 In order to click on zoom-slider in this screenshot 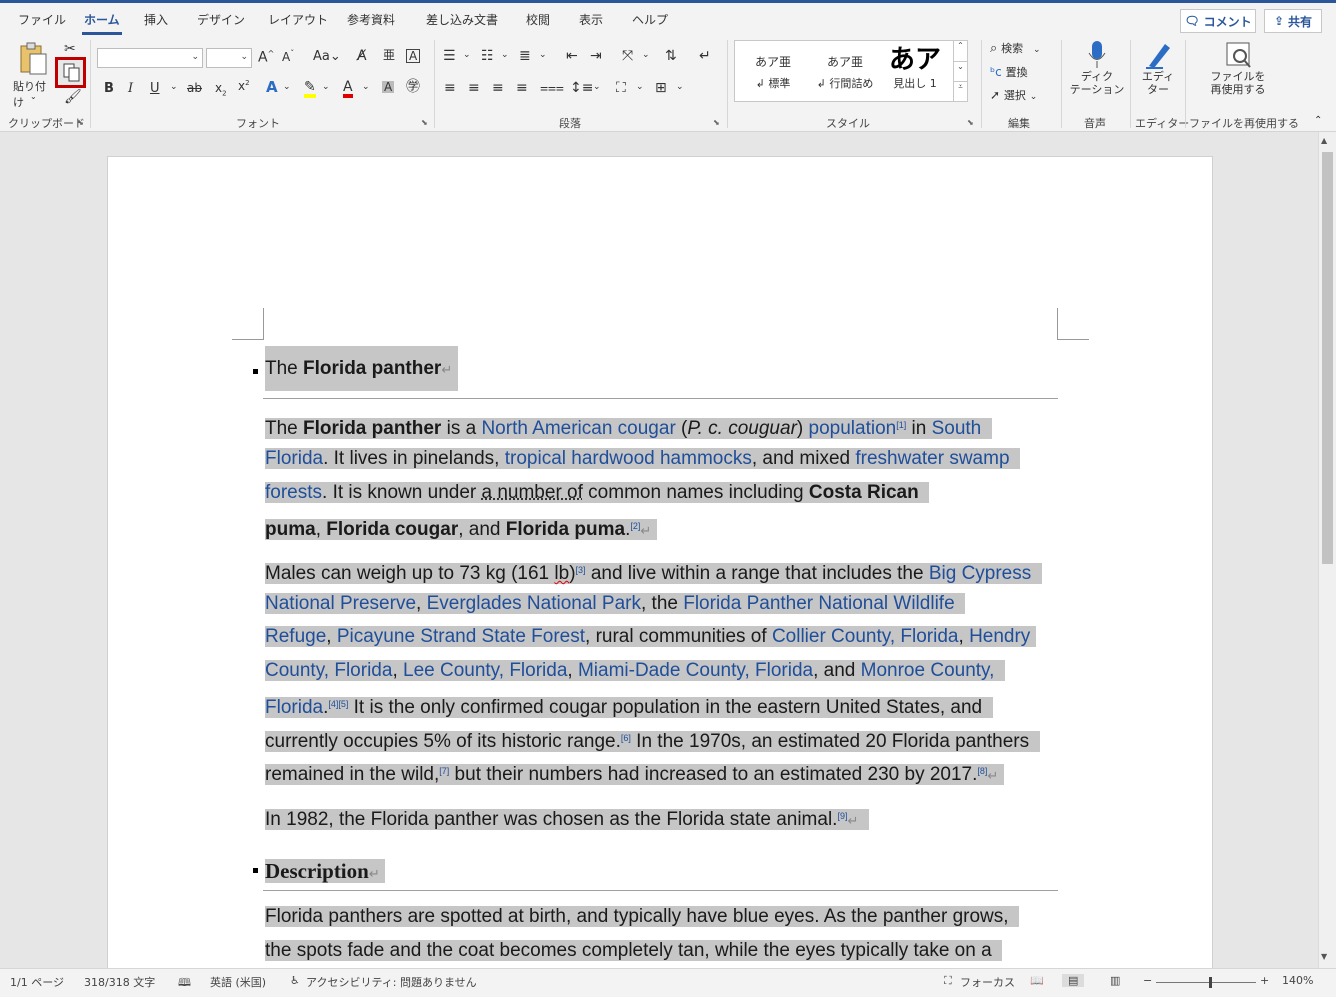, I will do `click(1206, 982)`.